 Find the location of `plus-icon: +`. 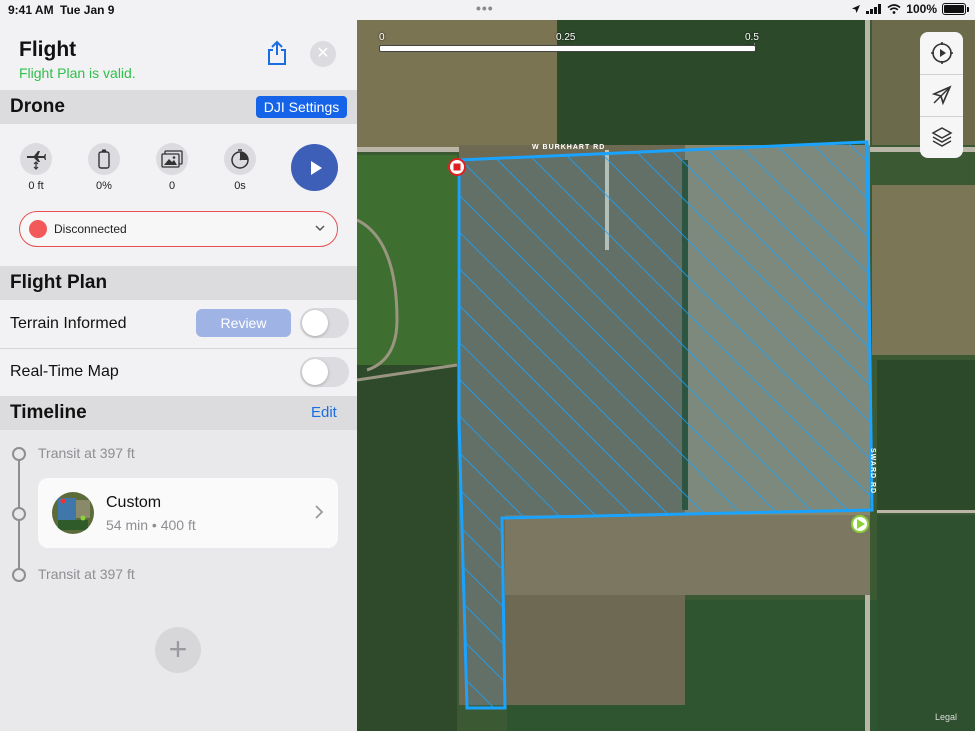

plus-icon: + is located at coordinates (178, 649).